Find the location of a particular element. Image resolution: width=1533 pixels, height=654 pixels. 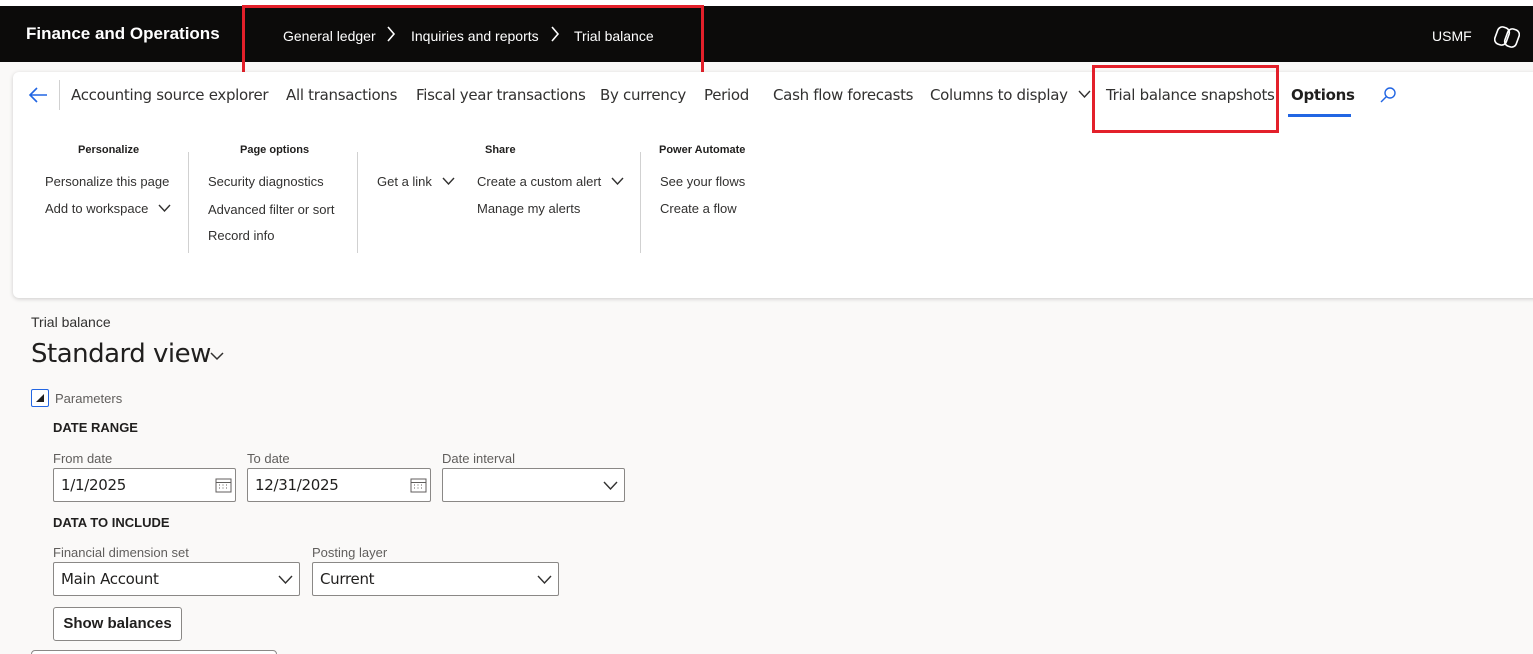

to-date-field: 12/31/2025 is located at coordinates (339, 485).